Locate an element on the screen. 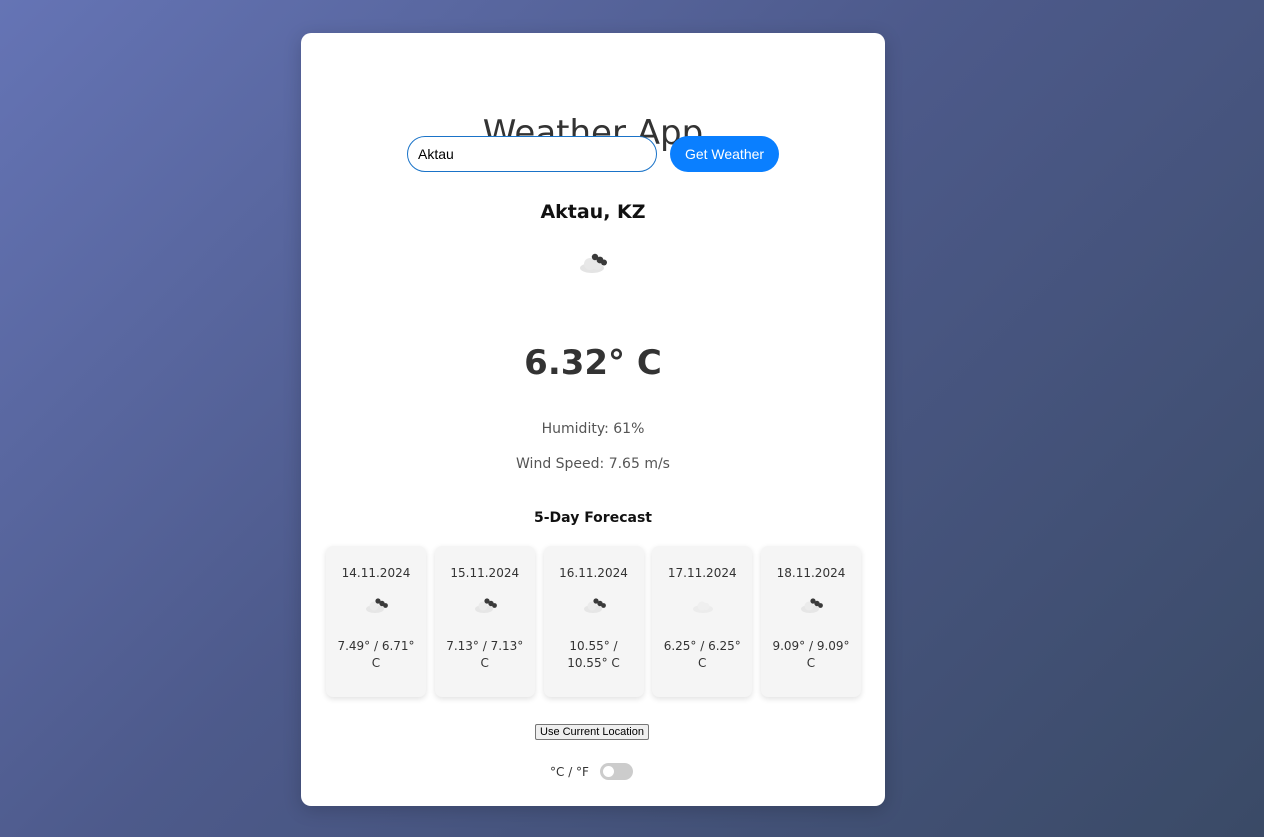 The width and height of the screenshot is (1264, 837). current-temperature: 6.32° C is located at coordinates (593, 363).